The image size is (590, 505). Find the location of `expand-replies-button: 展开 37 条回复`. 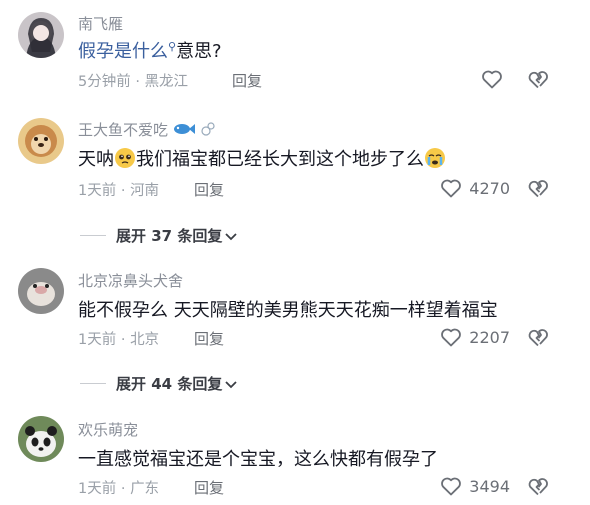

expand-replies-button: 展开 37 条回复 is located at coordinates (159, 235).